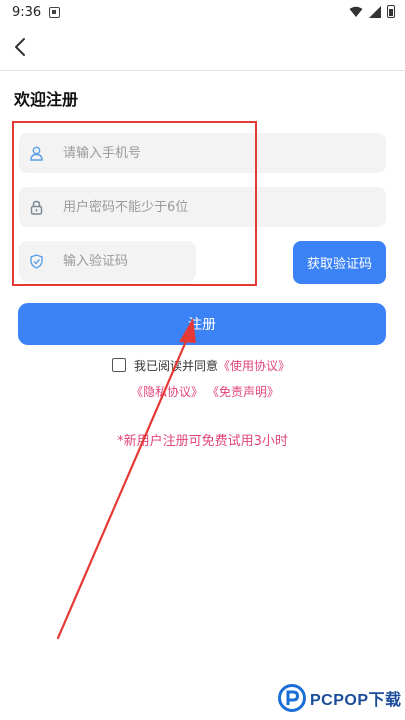  I want to click on status-time: 9:36, so click(27, 12).